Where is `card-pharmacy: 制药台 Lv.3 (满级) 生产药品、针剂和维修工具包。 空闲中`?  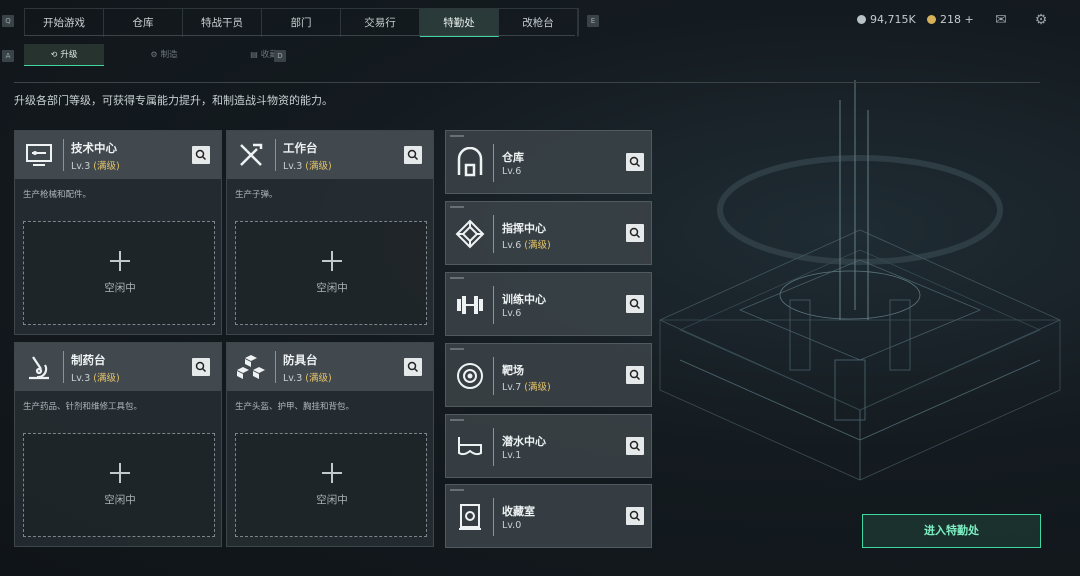 card-pharmacy: 制药台 Lv.3 (满级) 生产药品、针剂和维修工具包。 空闲中 is located at coordinates (118, 444).